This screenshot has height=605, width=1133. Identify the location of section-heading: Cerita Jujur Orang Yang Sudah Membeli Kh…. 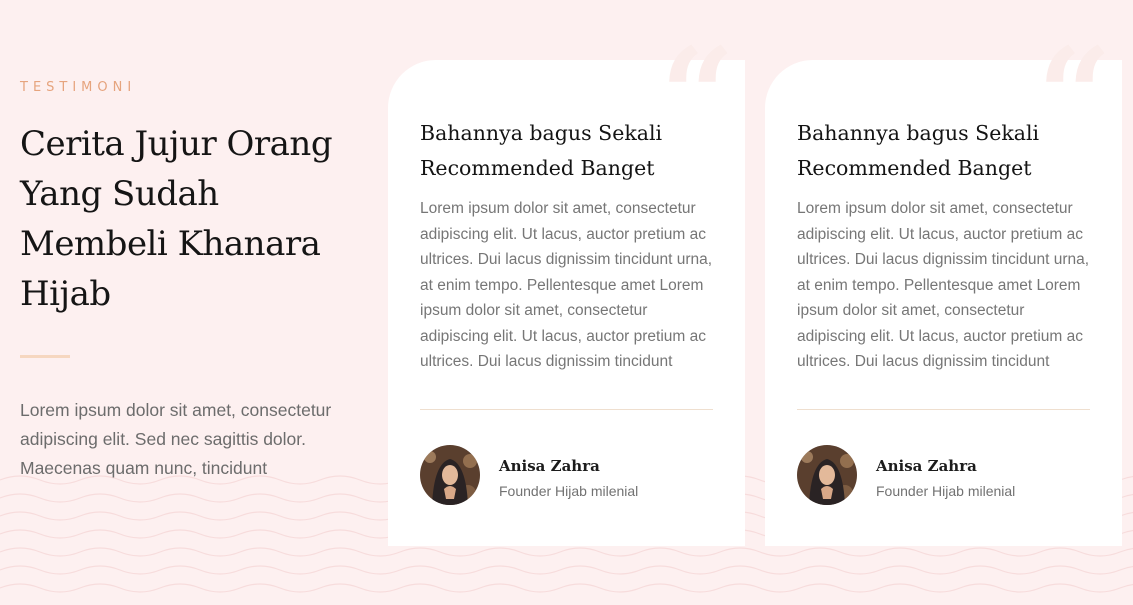
(176, 219).